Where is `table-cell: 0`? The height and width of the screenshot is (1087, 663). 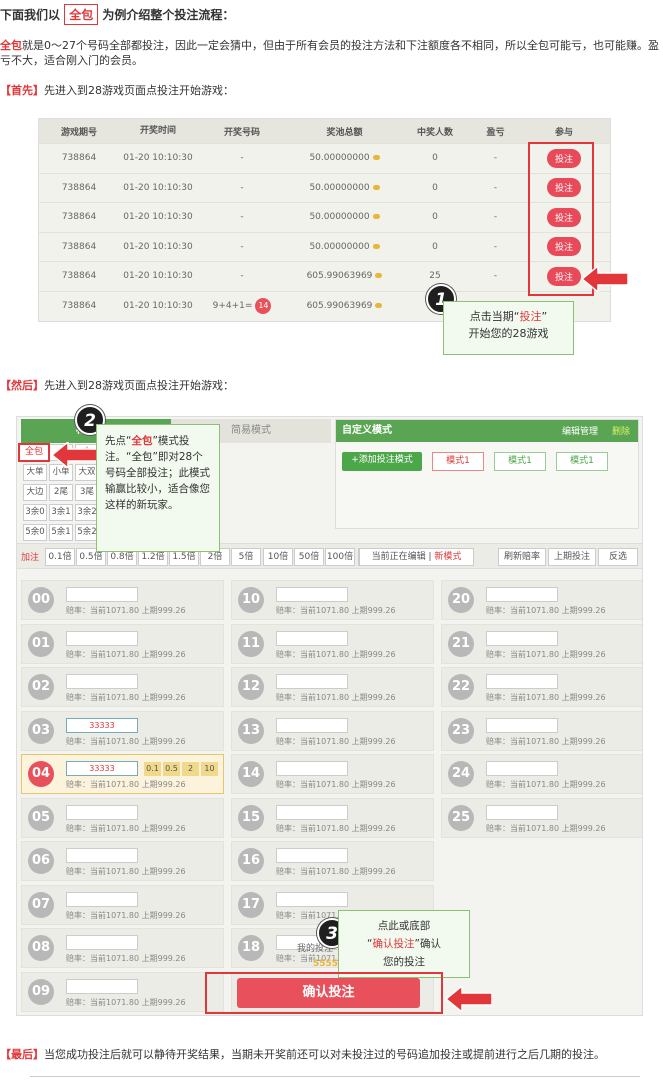 table-cell: 0 is located at coordinates (435, 158).